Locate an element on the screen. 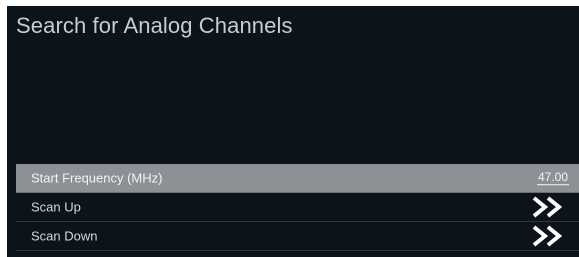 This screenshot has height=257, width=579. page-title: Search for Analog Channels is located at coordinates (154, 25).